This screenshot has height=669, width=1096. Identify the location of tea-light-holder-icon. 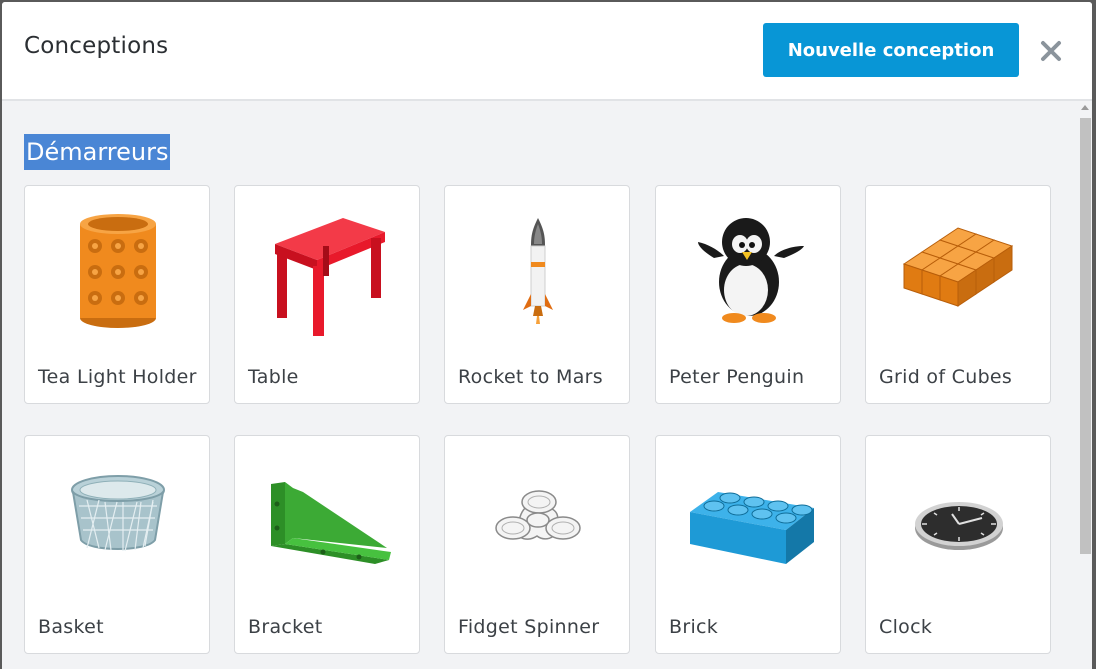
(118, 271).